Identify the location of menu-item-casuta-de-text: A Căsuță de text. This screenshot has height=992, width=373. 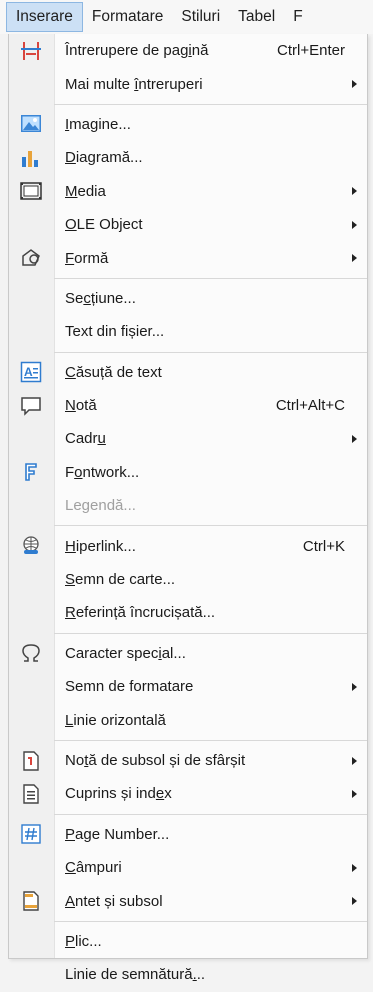
(188, 372).